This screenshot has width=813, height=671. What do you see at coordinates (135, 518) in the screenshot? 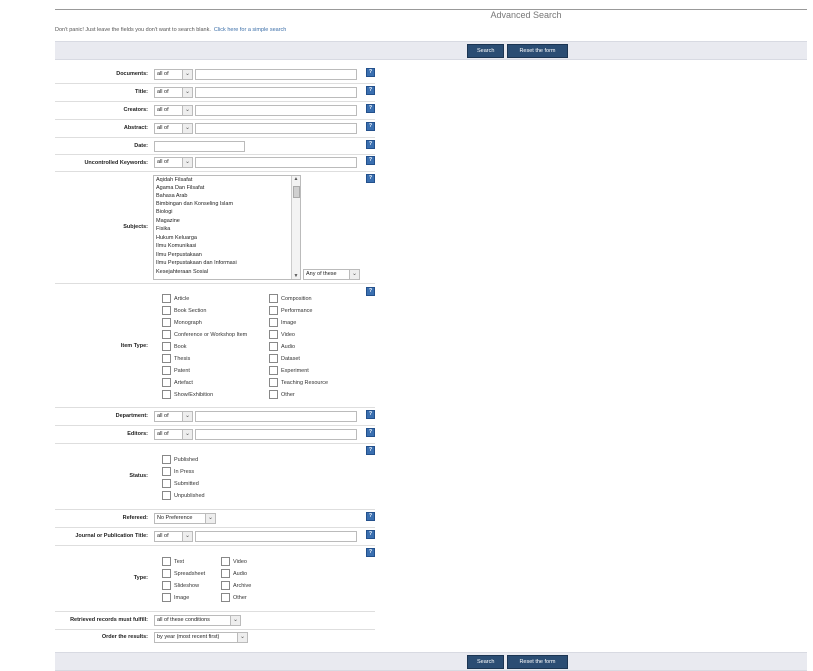
I see `refereed-label: Refereed:` at bounding box center [135, 518].